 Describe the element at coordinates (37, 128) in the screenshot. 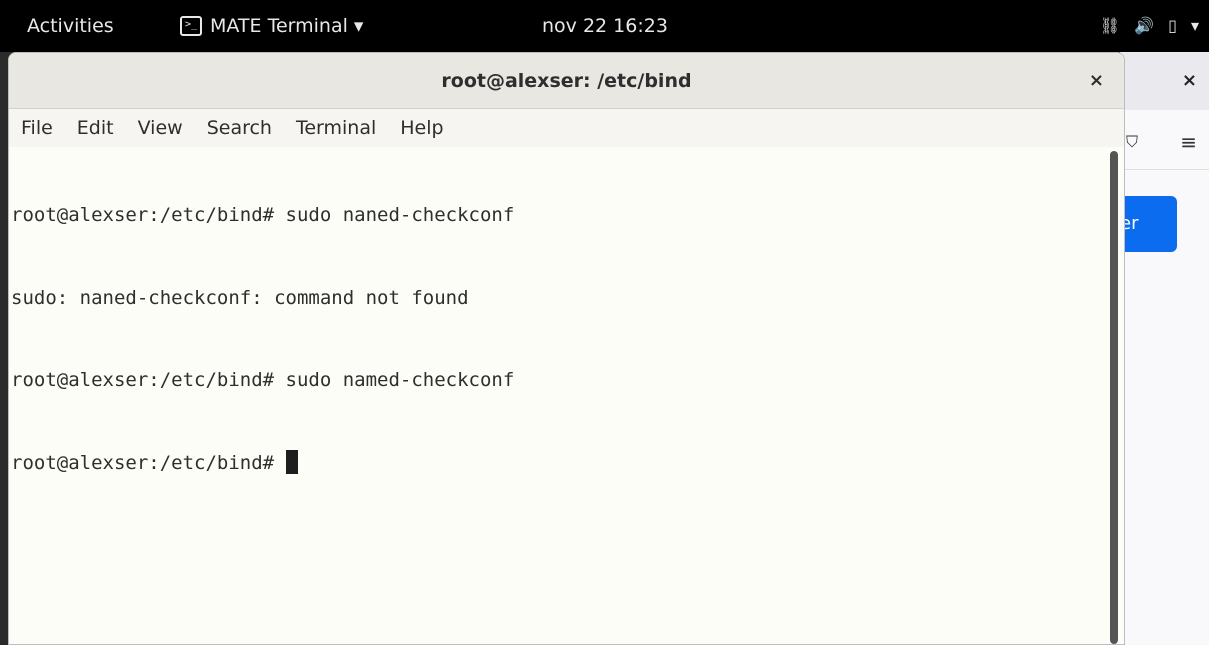

I see `menu-file: File` at that location.